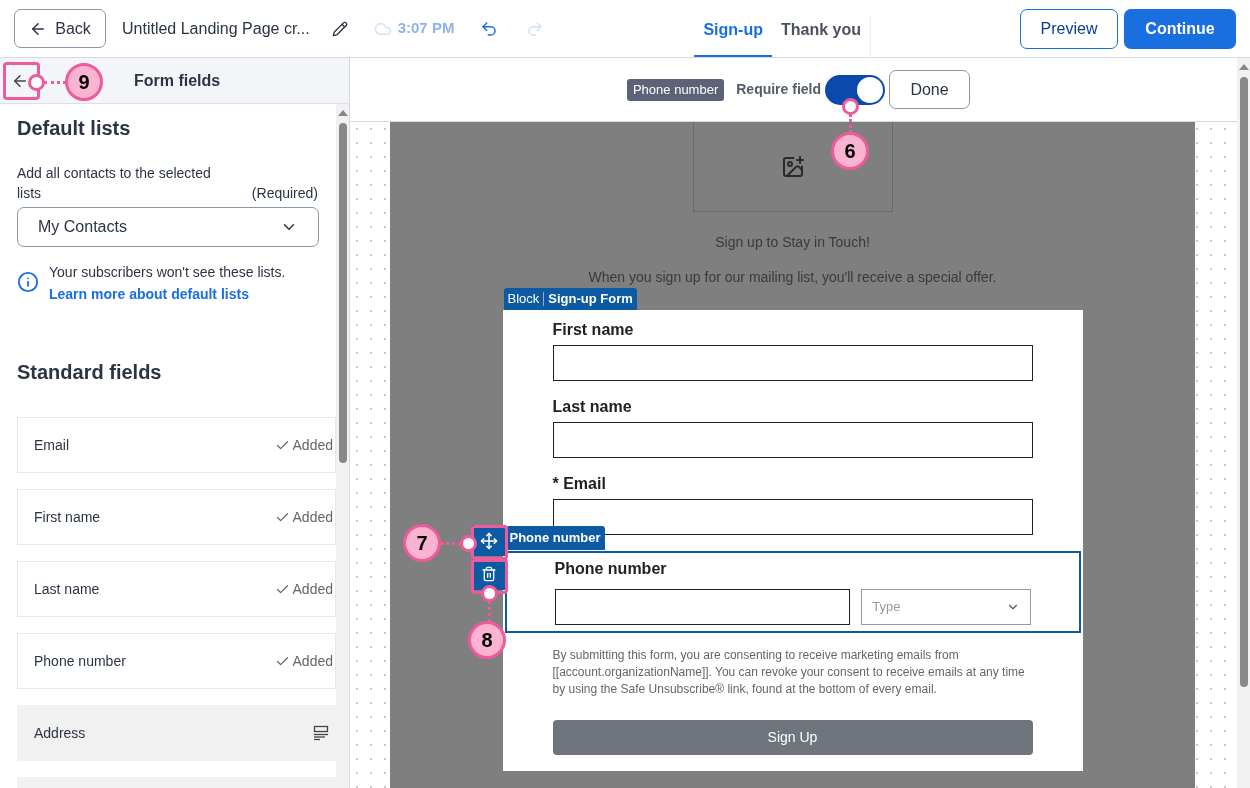  I want to click on field-row: Address, so click(176, 733).